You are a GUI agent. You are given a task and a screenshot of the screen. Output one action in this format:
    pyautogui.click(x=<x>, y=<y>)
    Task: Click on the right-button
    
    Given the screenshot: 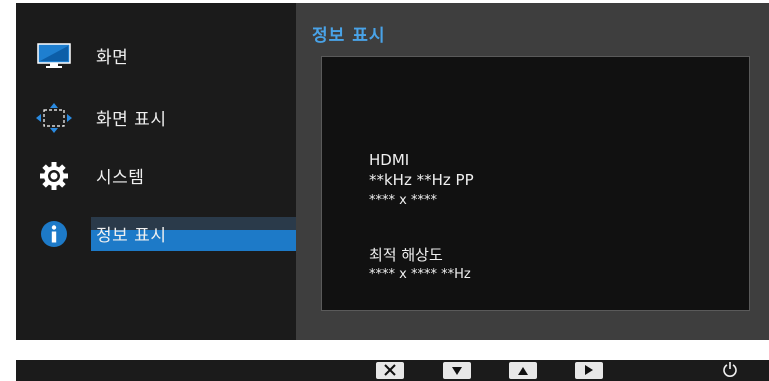 What is the action you would take?
    pyautogui.click(x=589, y=370)
    